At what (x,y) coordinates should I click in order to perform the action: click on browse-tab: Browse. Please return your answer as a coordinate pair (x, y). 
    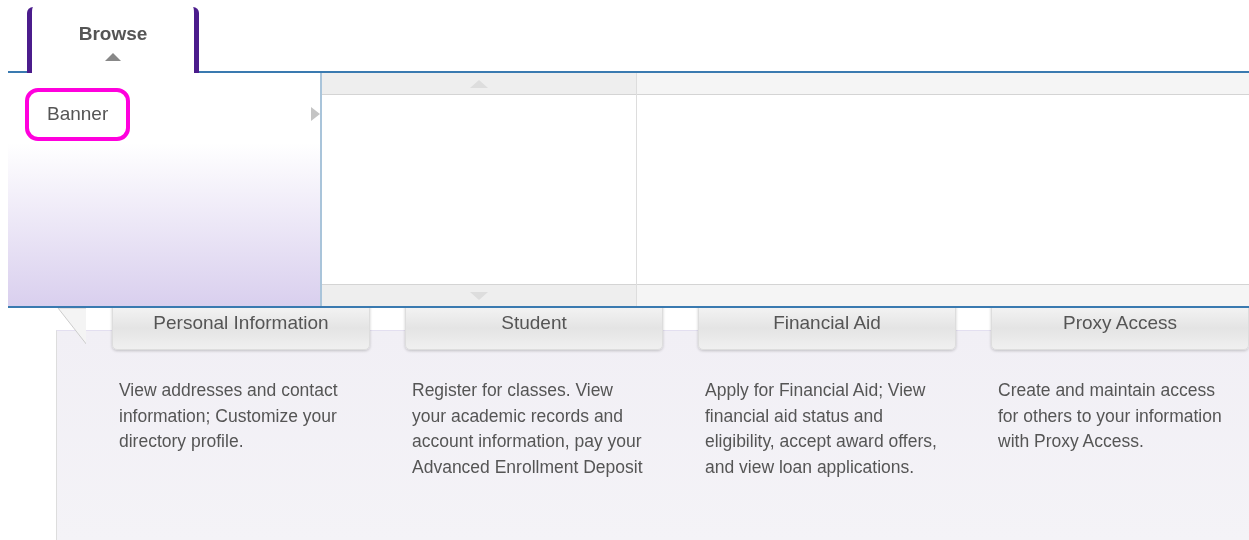
    Looking at the image, I should click on (113, 40).